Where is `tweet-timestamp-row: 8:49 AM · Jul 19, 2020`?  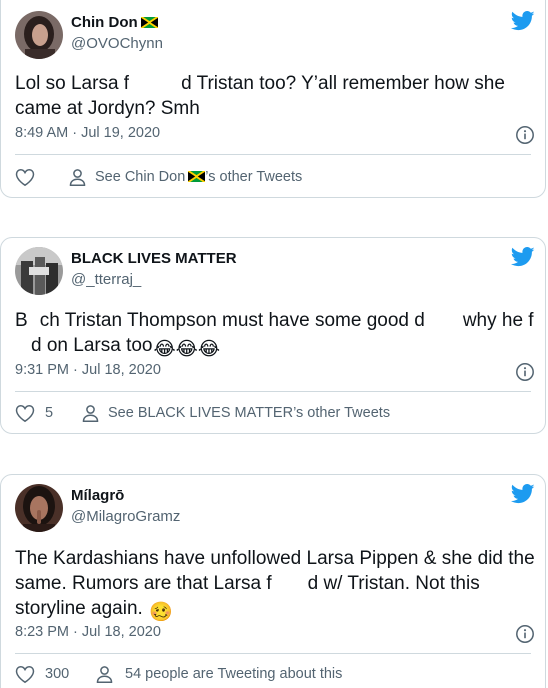
tweet-timestamp-row: 8:49 AM · Jul 19, 2020 is located at coordinates (275, 135).